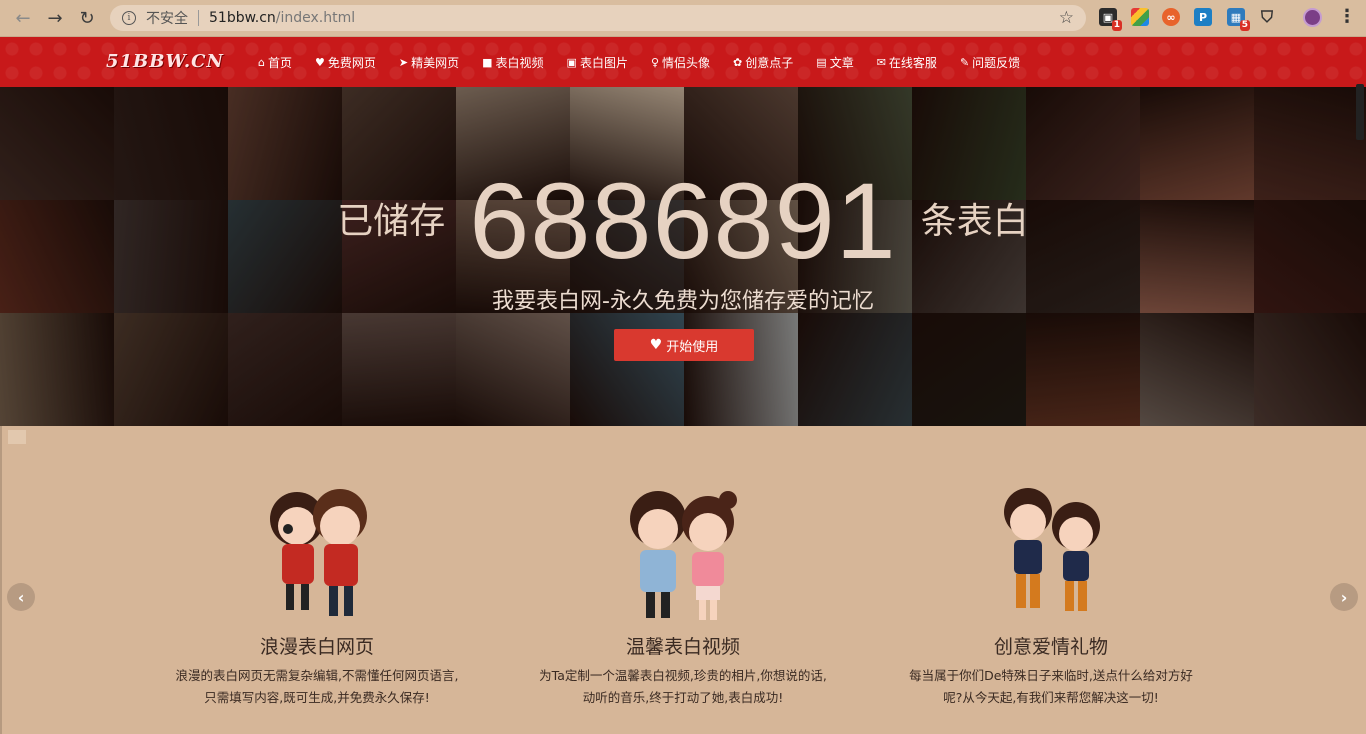  Describe the element at coordinates (1347, 16) in the screenshot. I see `browser-menu-icon: ⋮` at that location.